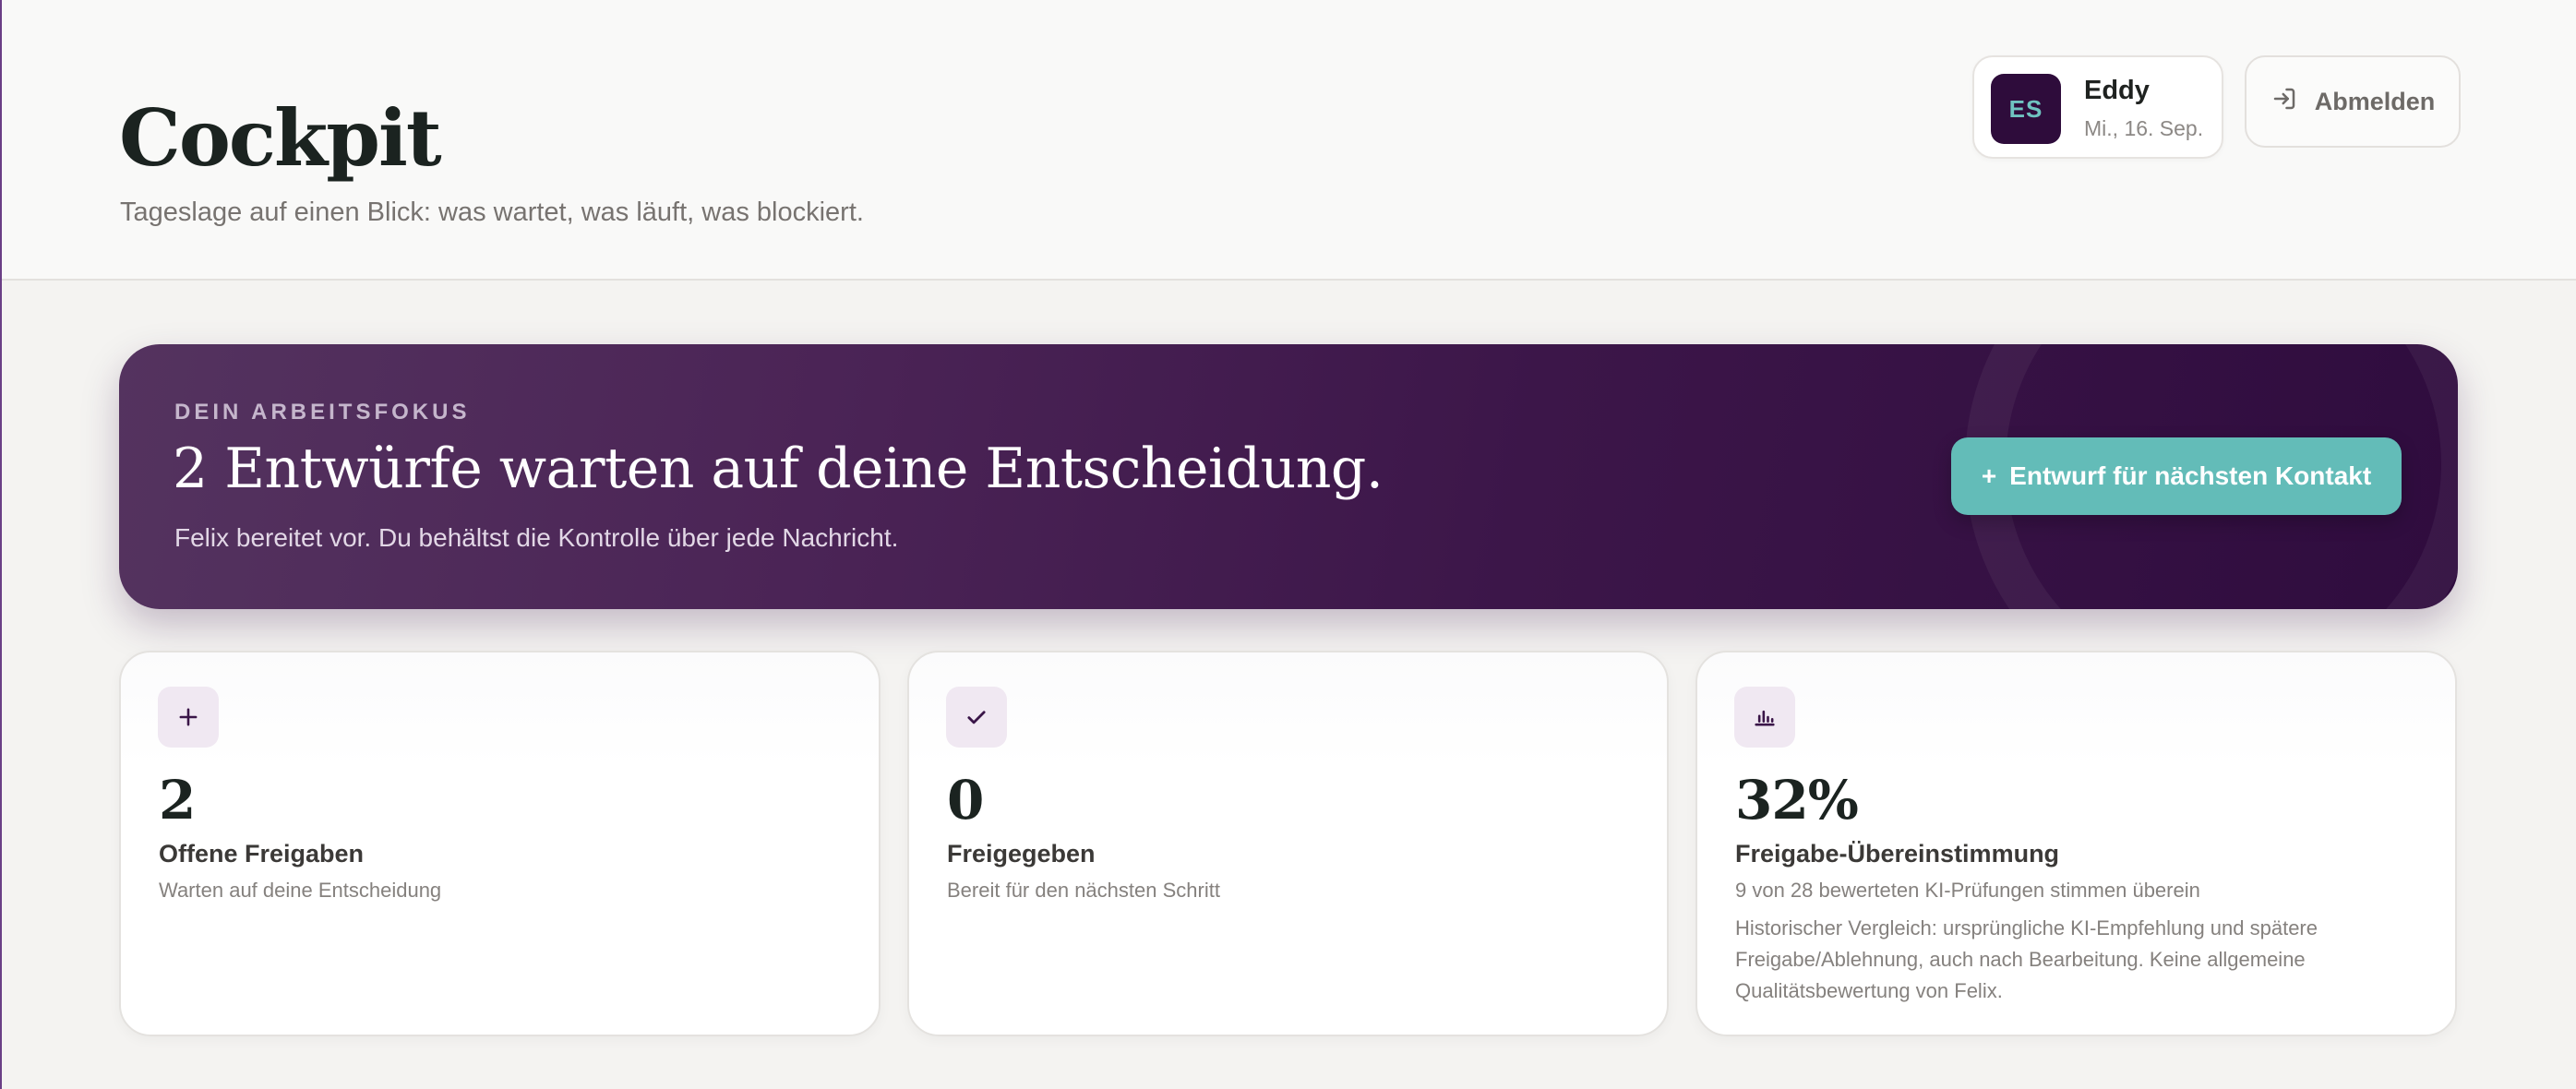 The height and width of the screenshot is (1089, 2576). Describe the element at coordinates (262, 854) in the screenshot. I see `stat-label: Offene Freigaben` at that location.